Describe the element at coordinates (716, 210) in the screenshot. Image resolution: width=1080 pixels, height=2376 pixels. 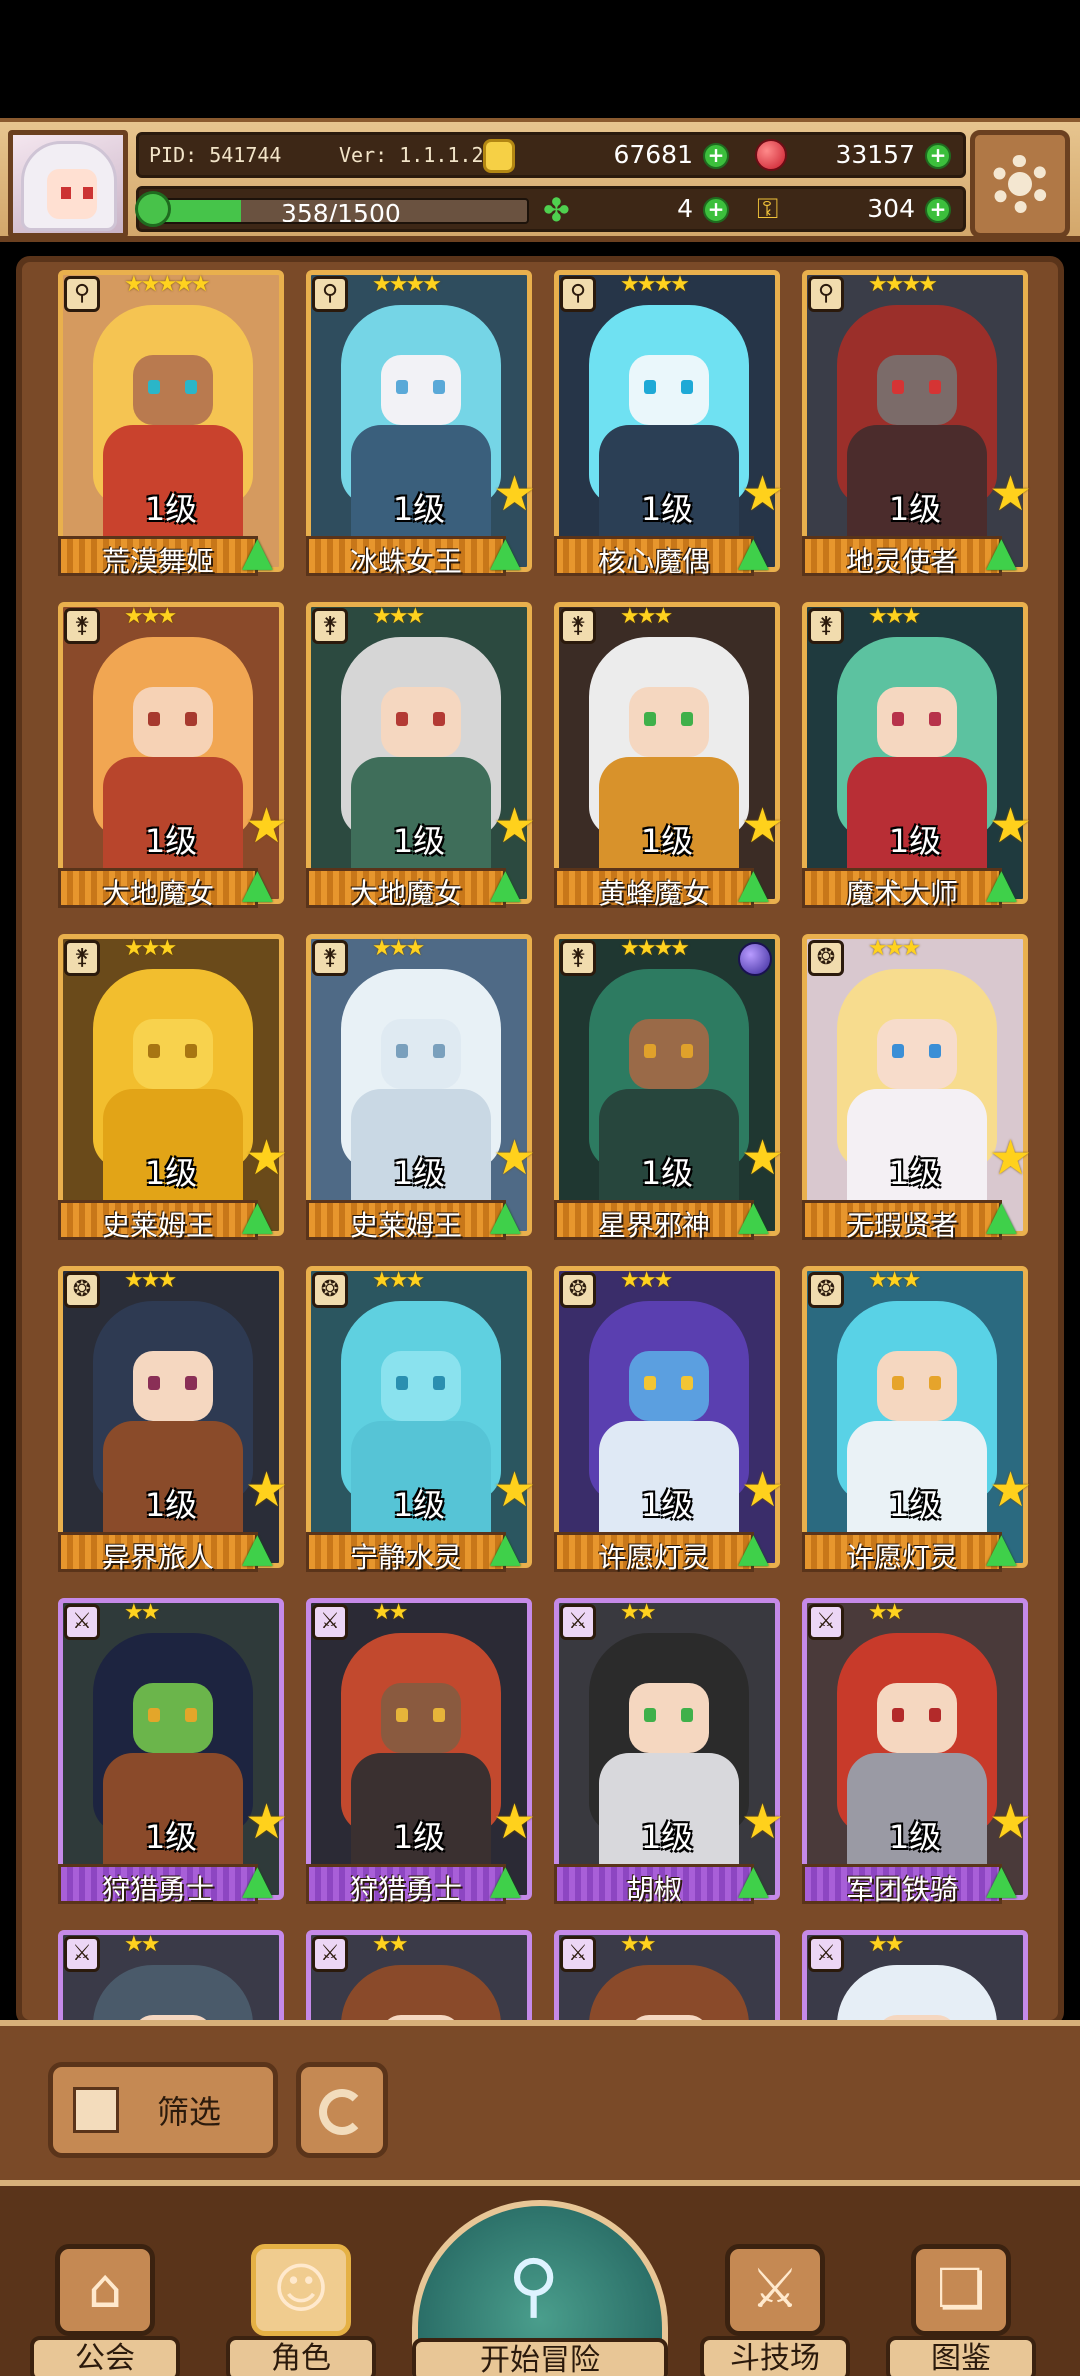
I see `add-clover-button: +` at that location.